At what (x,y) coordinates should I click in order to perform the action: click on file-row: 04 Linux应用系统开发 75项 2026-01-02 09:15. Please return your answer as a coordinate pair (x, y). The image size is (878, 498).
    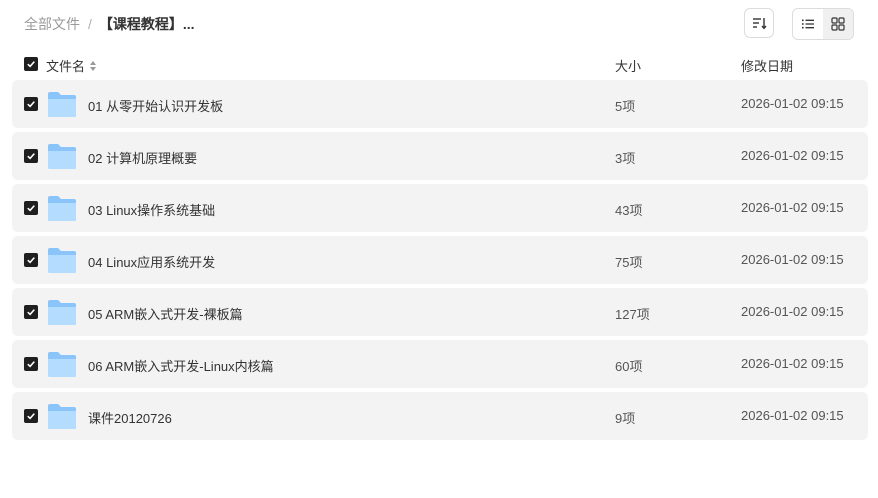
    Looking at the image, I should click on (440, 260).